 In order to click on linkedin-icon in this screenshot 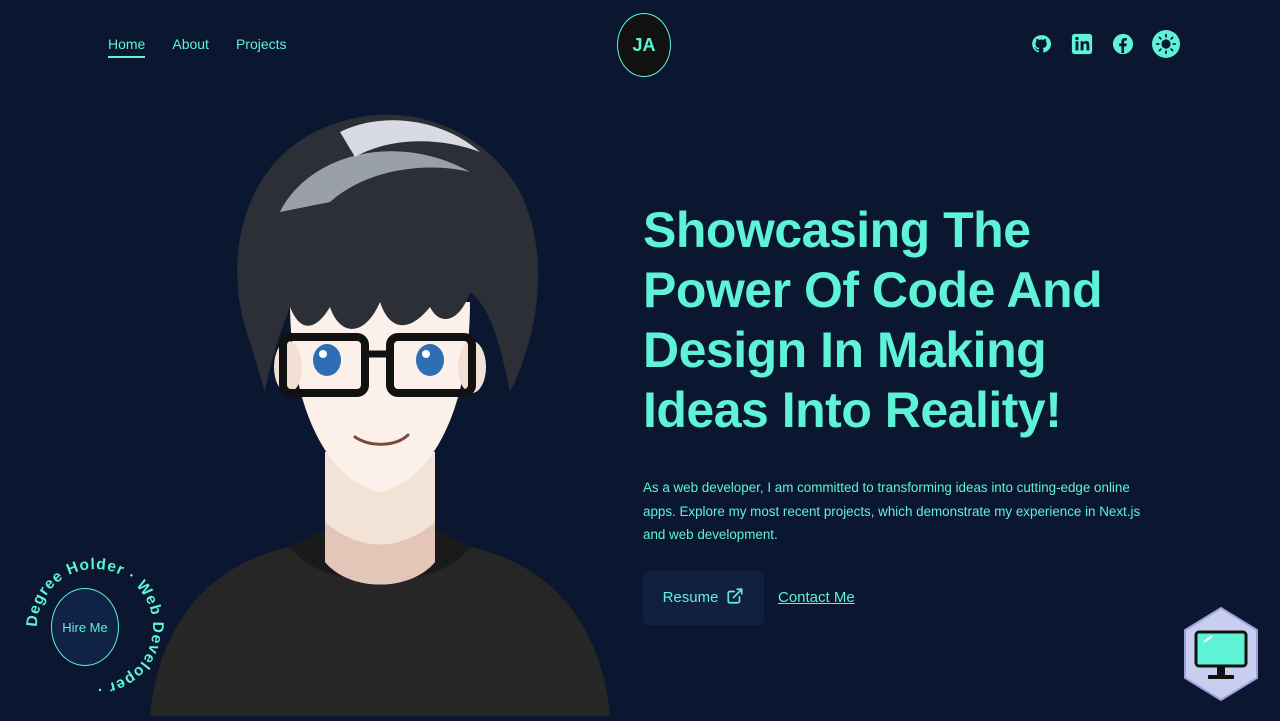, I will do `click(1082, 44)`.